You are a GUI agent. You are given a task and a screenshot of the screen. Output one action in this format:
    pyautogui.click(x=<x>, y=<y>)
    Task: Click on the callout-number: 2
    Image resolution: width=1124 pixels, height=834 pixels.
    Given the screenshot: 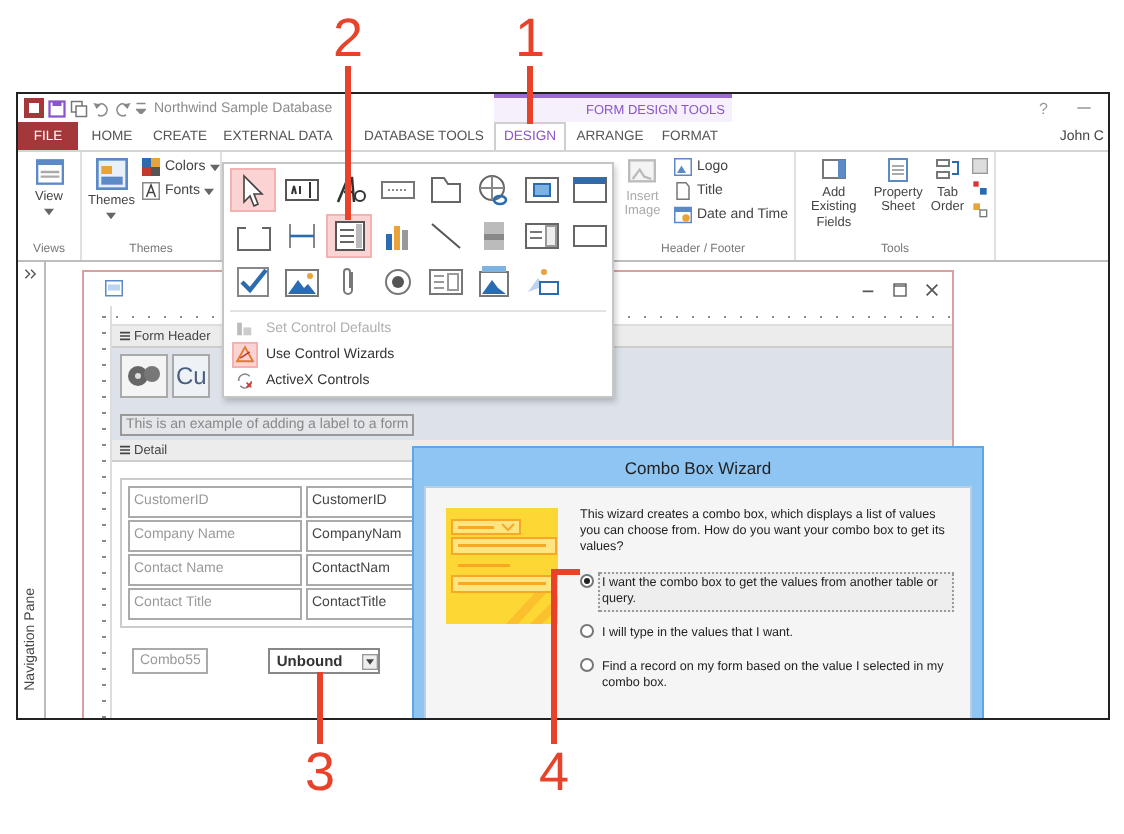 What is the action you would take?
    pyautogui.click(x=348, y=39)
    